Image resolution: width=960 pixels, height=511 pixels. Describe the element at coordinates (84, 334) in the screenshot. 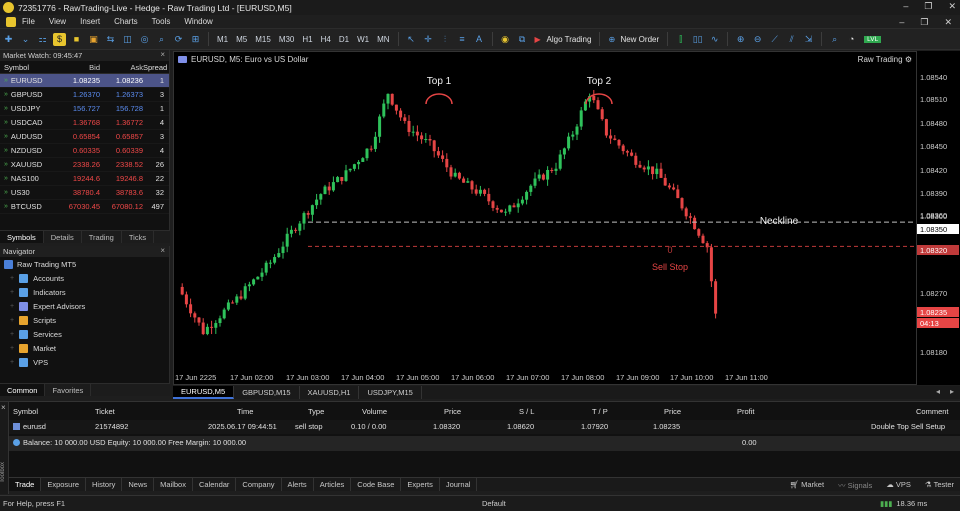

I see `navigator-item-services: + Services` at that location.